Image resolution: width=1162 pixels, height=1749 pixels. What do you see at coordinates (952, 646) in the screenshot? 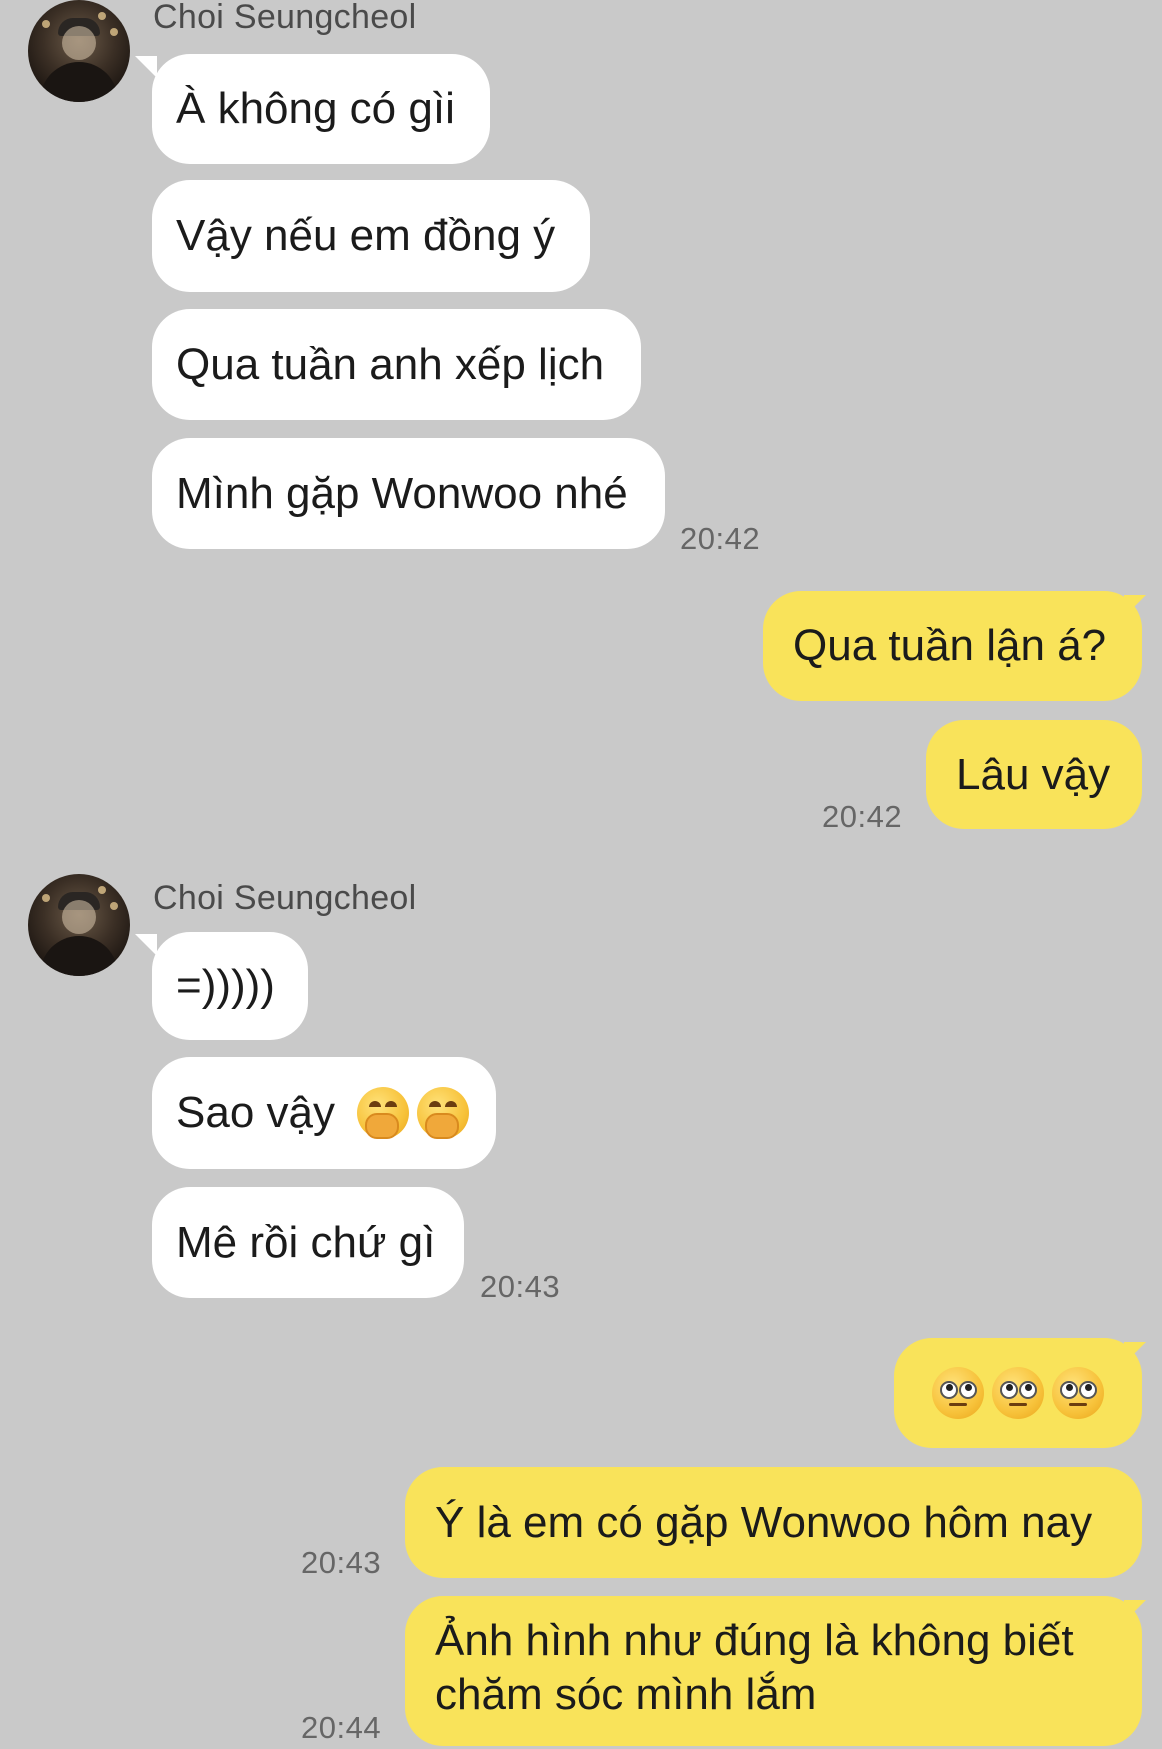
I see `message-bubble: Qua tuần lận á?` at bounding box center [952, 646].